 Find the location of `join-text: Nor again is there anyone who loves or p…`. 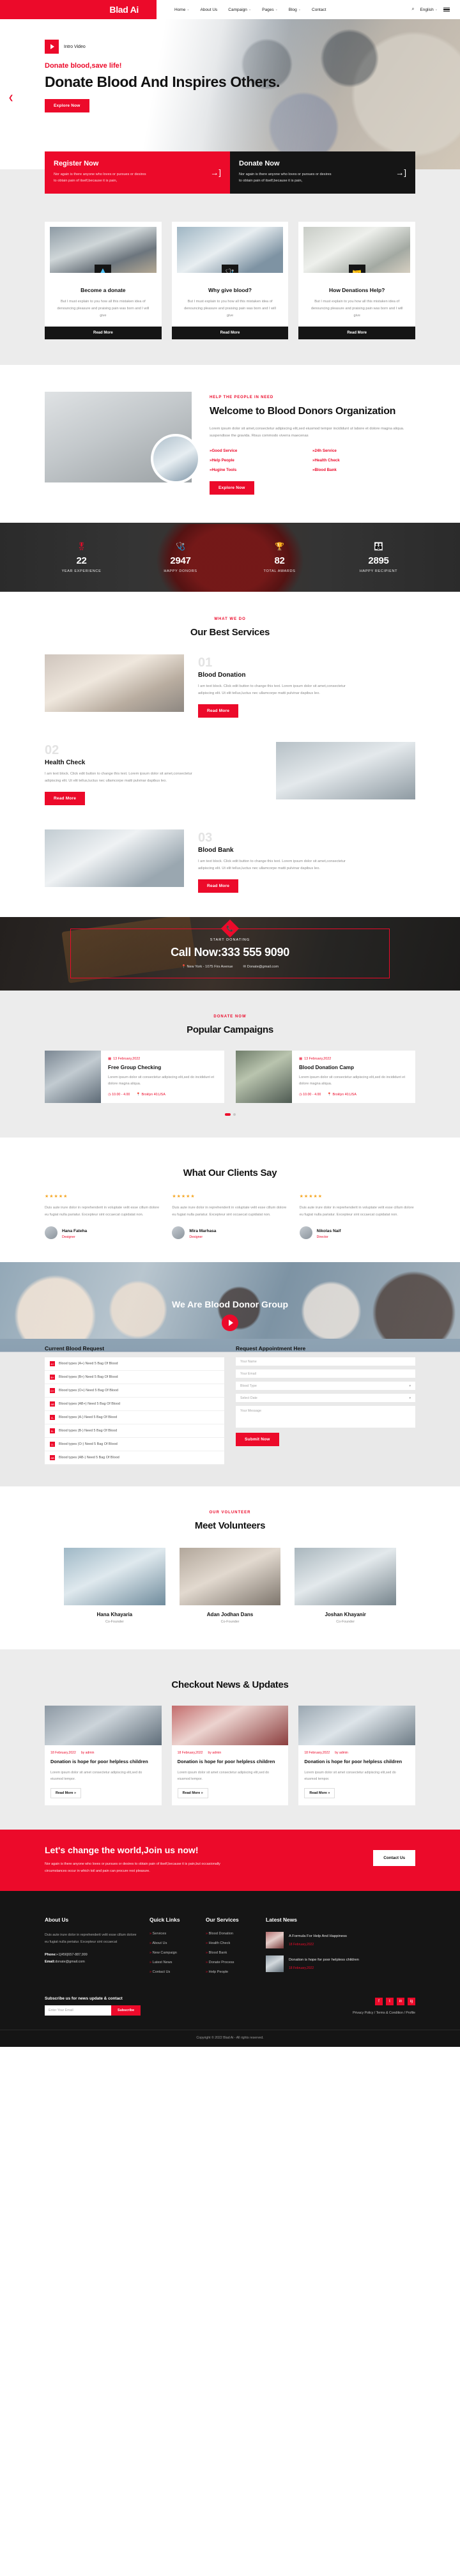

join-text: Nor again is there anyone who loves or p… is located at coordinates (132, 1867).